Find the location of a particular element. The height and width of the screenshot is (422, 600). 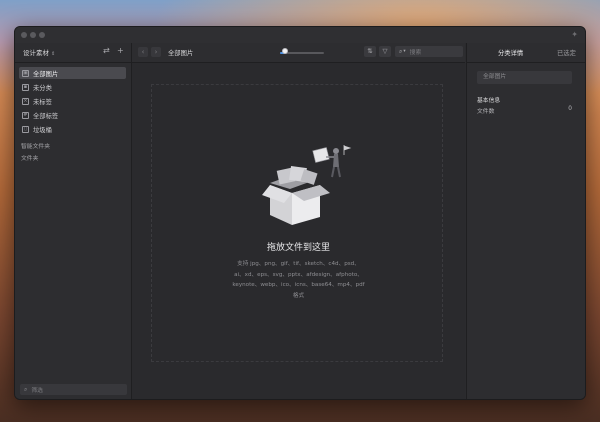

title-bar: ✦ is located at coordinates (300, 35).